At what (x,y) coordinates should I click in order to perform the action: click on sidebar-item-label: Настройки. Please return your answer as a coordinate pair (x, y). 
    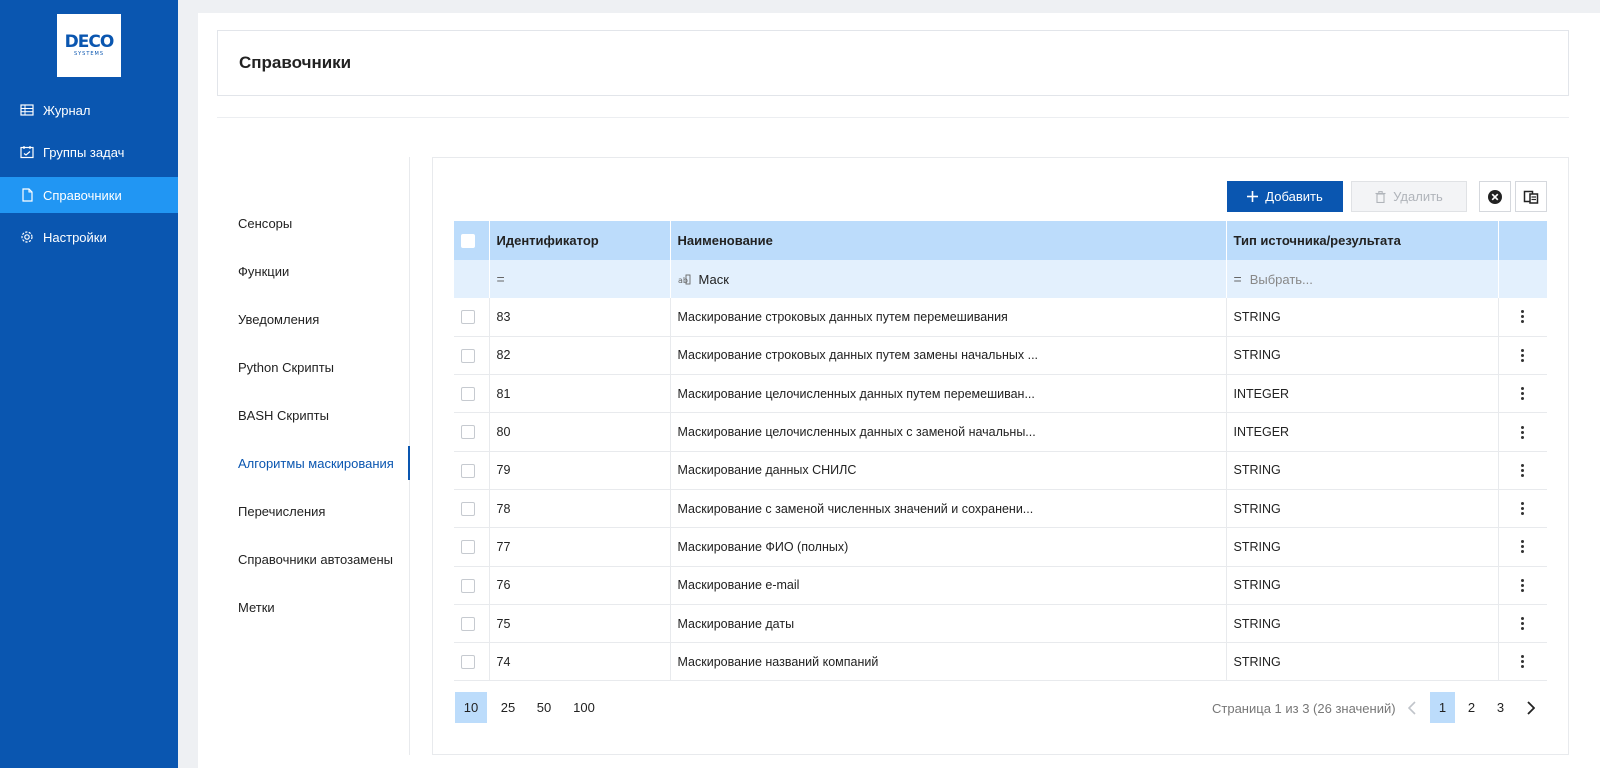
    Looking at the image, I should click on (75, 237).